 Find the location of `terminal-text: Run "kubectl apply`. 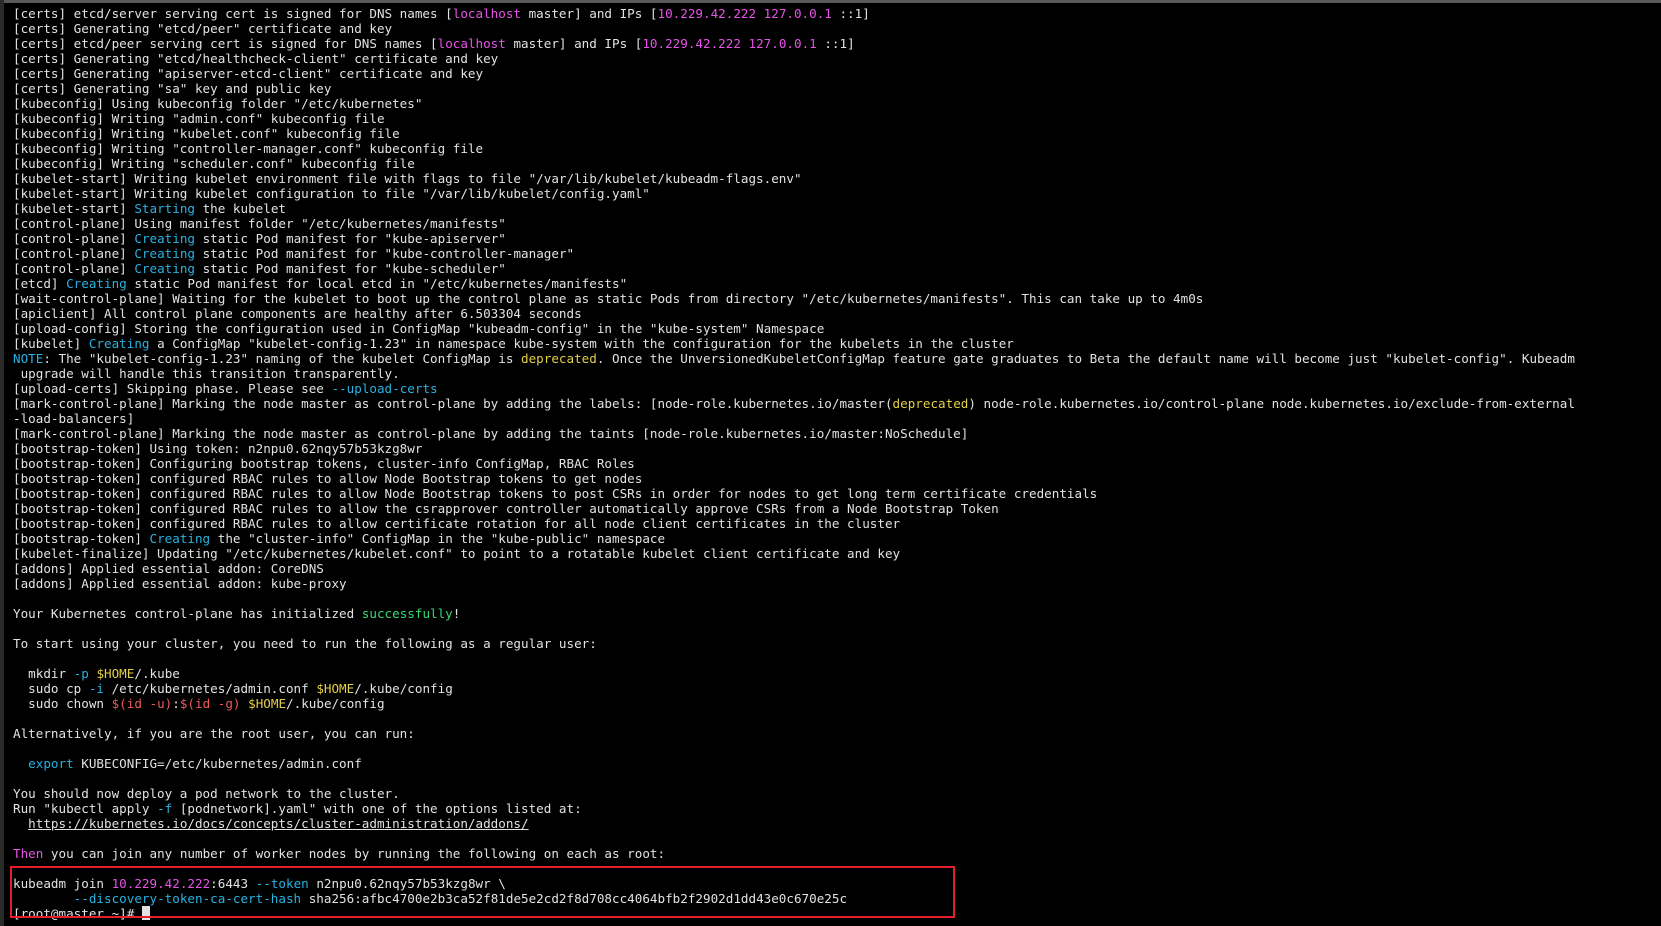

terminal-text: Run "kubectl apply is located at coordinates (85, 808).